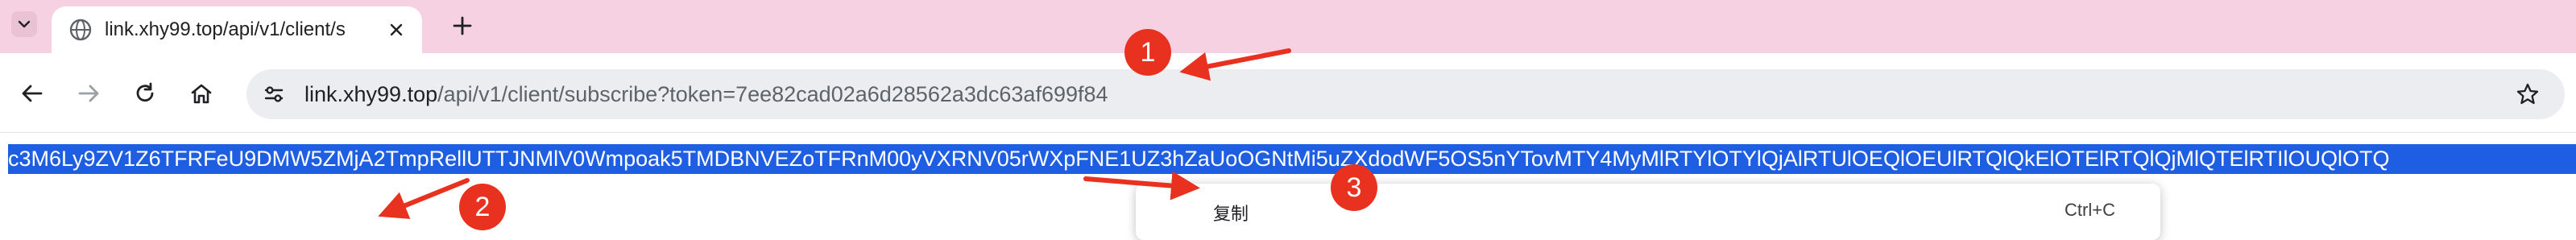  I want to click on site-info-button, so click(274, 94).